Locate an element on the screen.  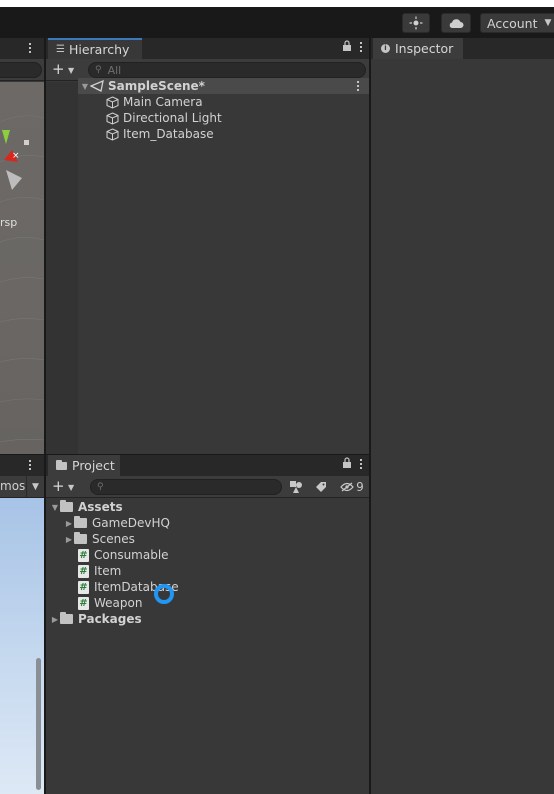
script-label: Weapon is located at coordinates (118, 603).